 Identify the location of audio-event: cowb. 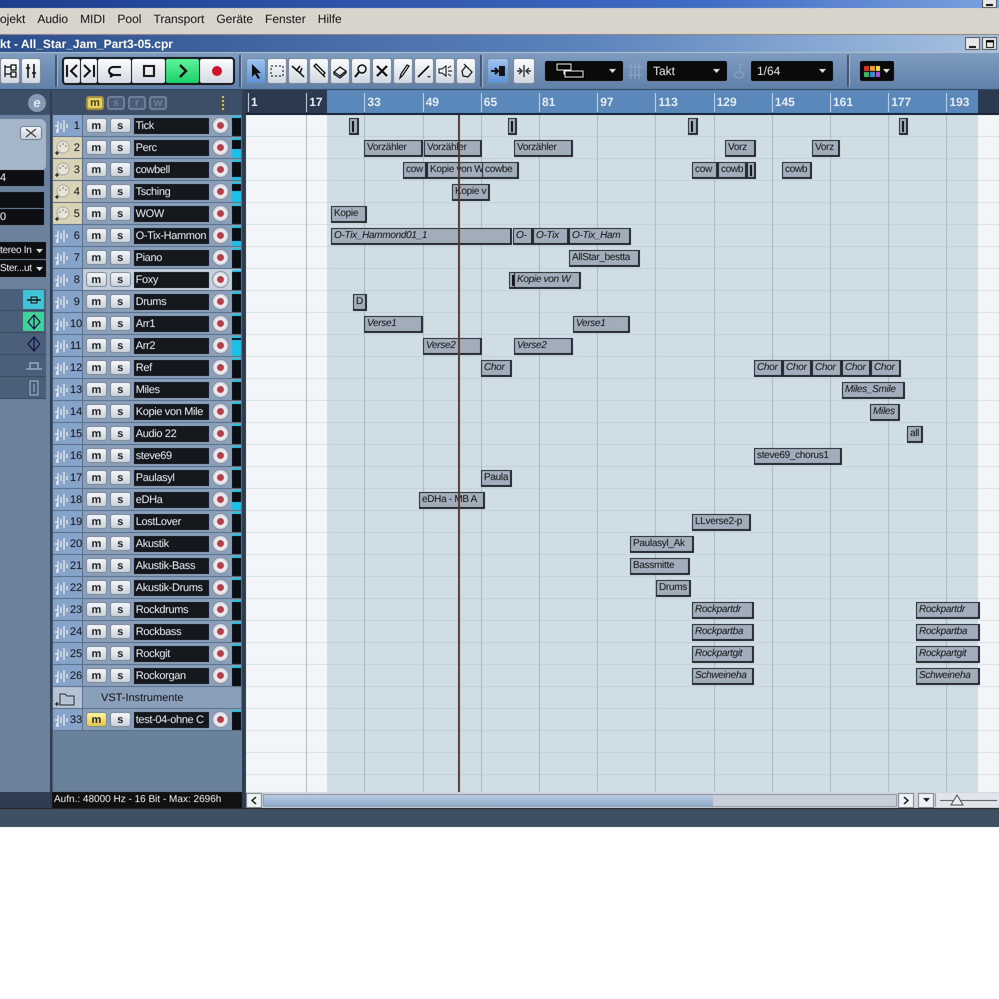
(797, 170).